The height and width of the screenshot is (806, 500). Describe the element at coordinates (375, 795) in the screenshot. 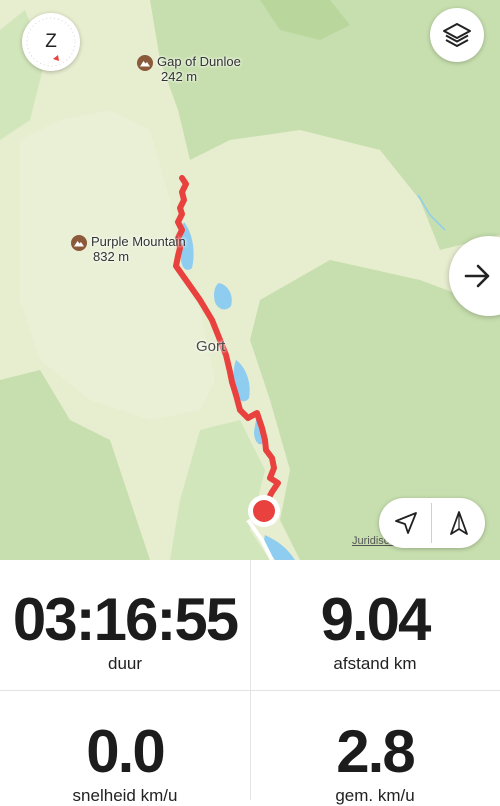

I see `average-speed-label: gem. km/u` at that location.